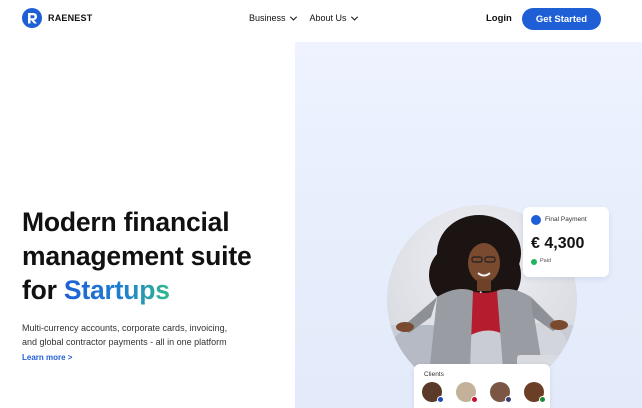 This screenshot has width=642, height=408. I want to click on nav-about-label: About Us, so click(328, 18).